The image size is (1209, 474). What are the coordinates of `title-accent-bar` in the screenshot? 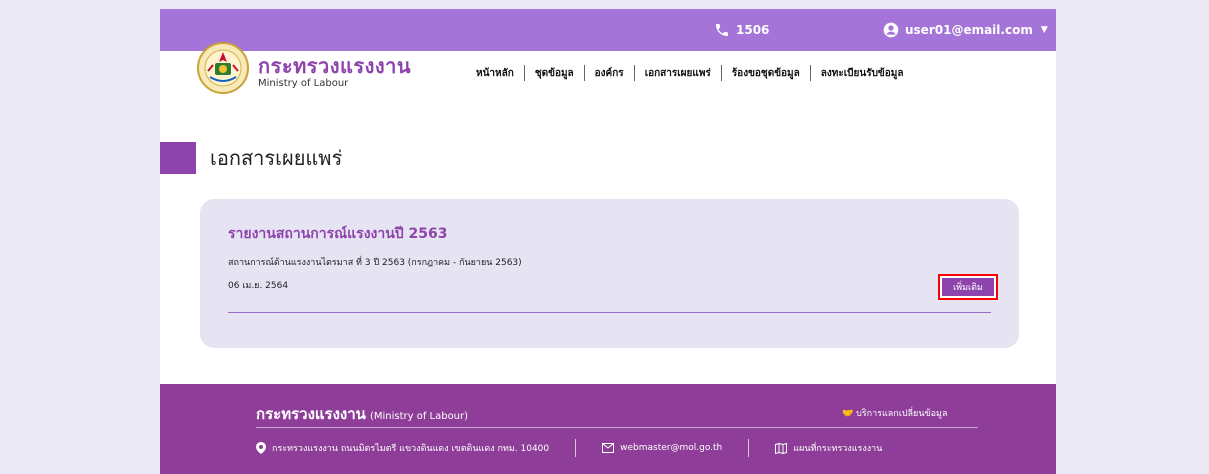 It's located at (178, 158).